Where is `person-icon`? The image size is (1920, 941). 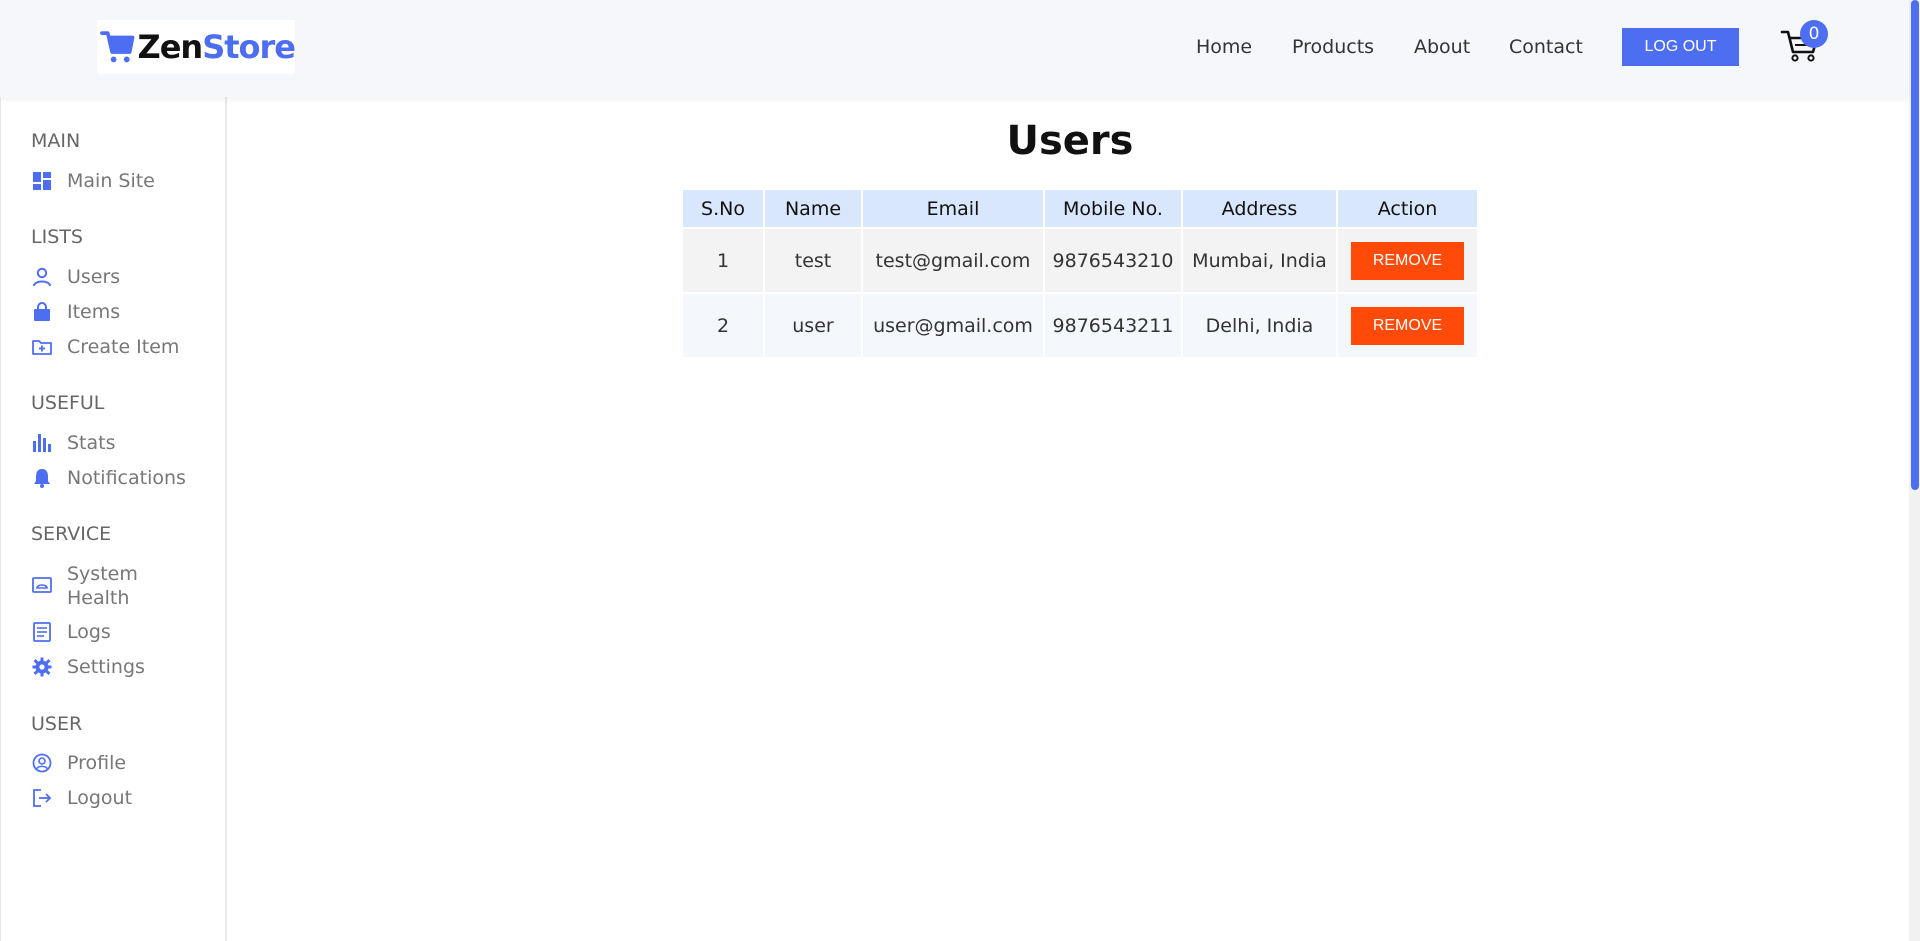 person-icon is located at coordinates (42, 277).